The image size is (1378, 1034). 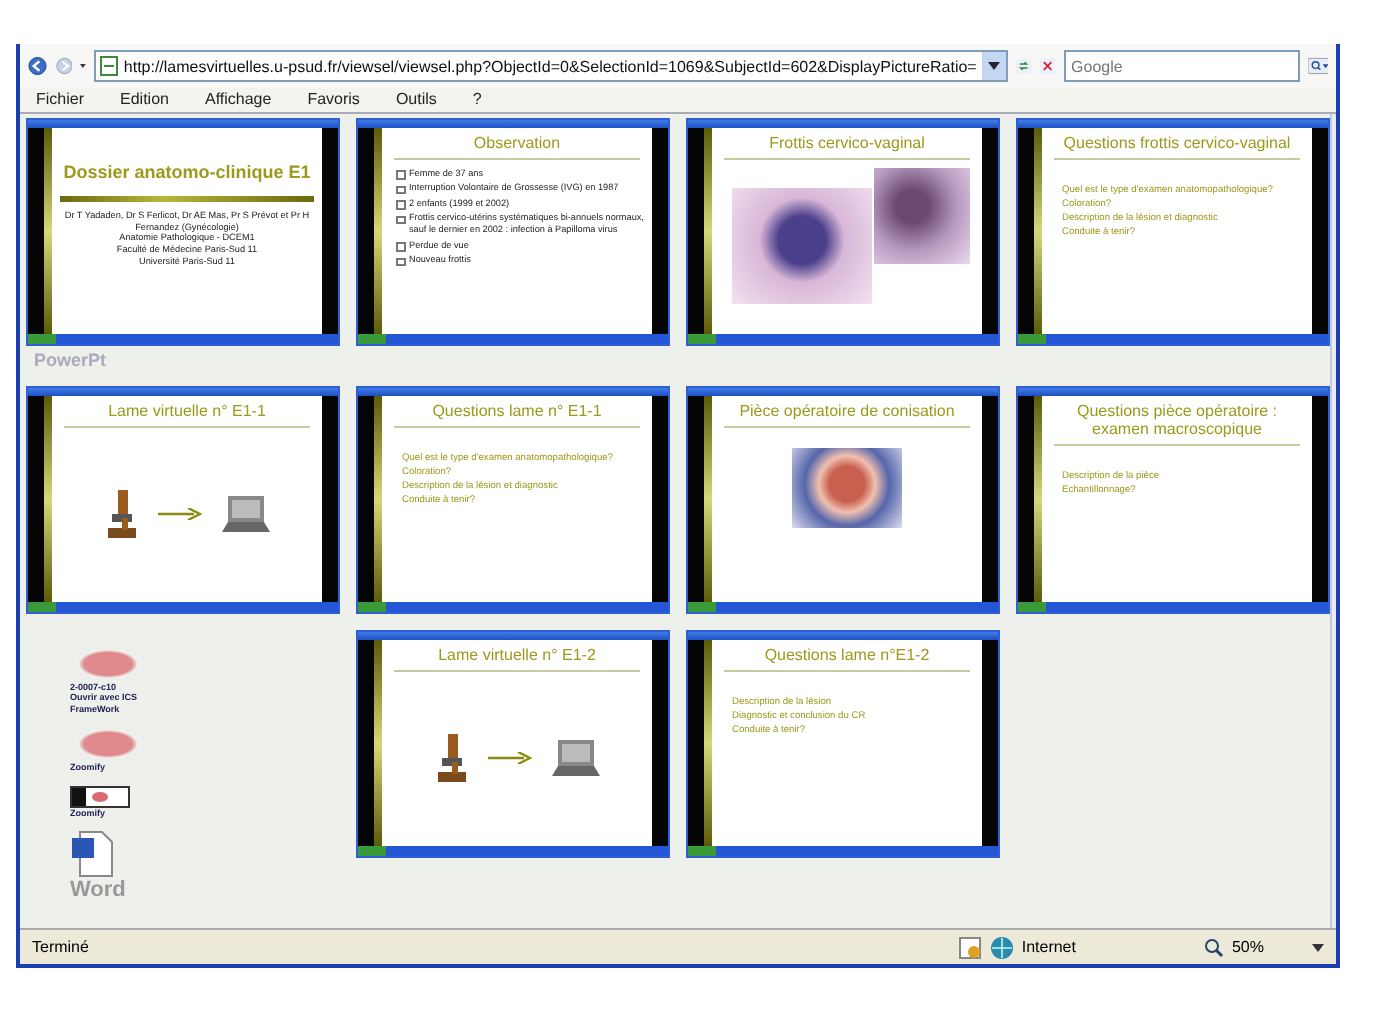 I want to click on menu-item: Favoris, so click(x=333, y=100).